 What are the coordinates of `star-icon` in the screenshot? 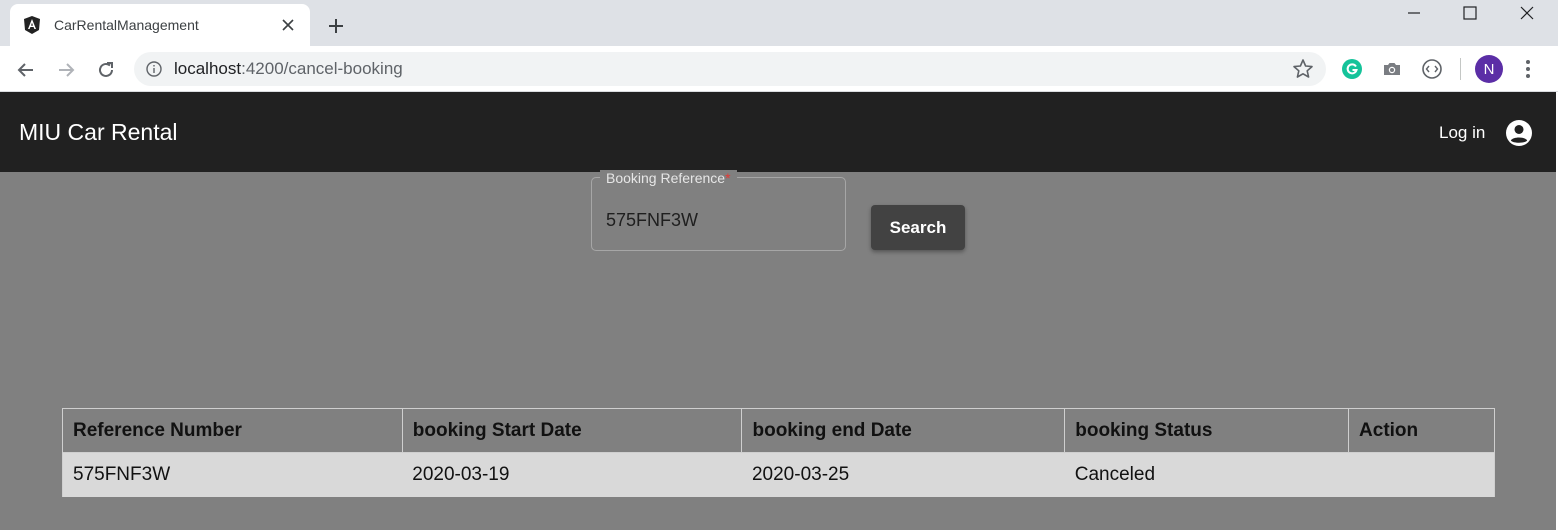 It's located at (1303, 69).